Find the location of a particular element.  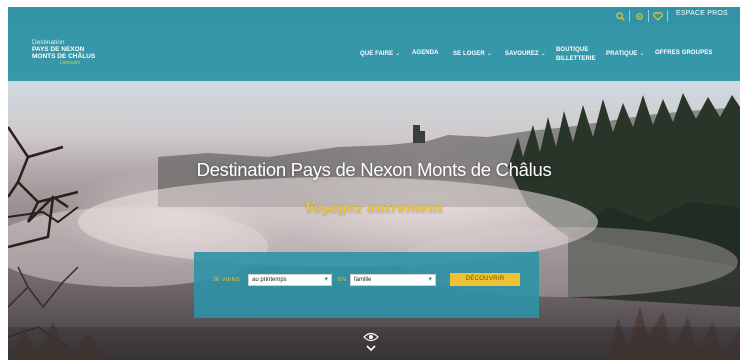

nav-label-2: BILLETTERIE is located at coordinates (576, 59).